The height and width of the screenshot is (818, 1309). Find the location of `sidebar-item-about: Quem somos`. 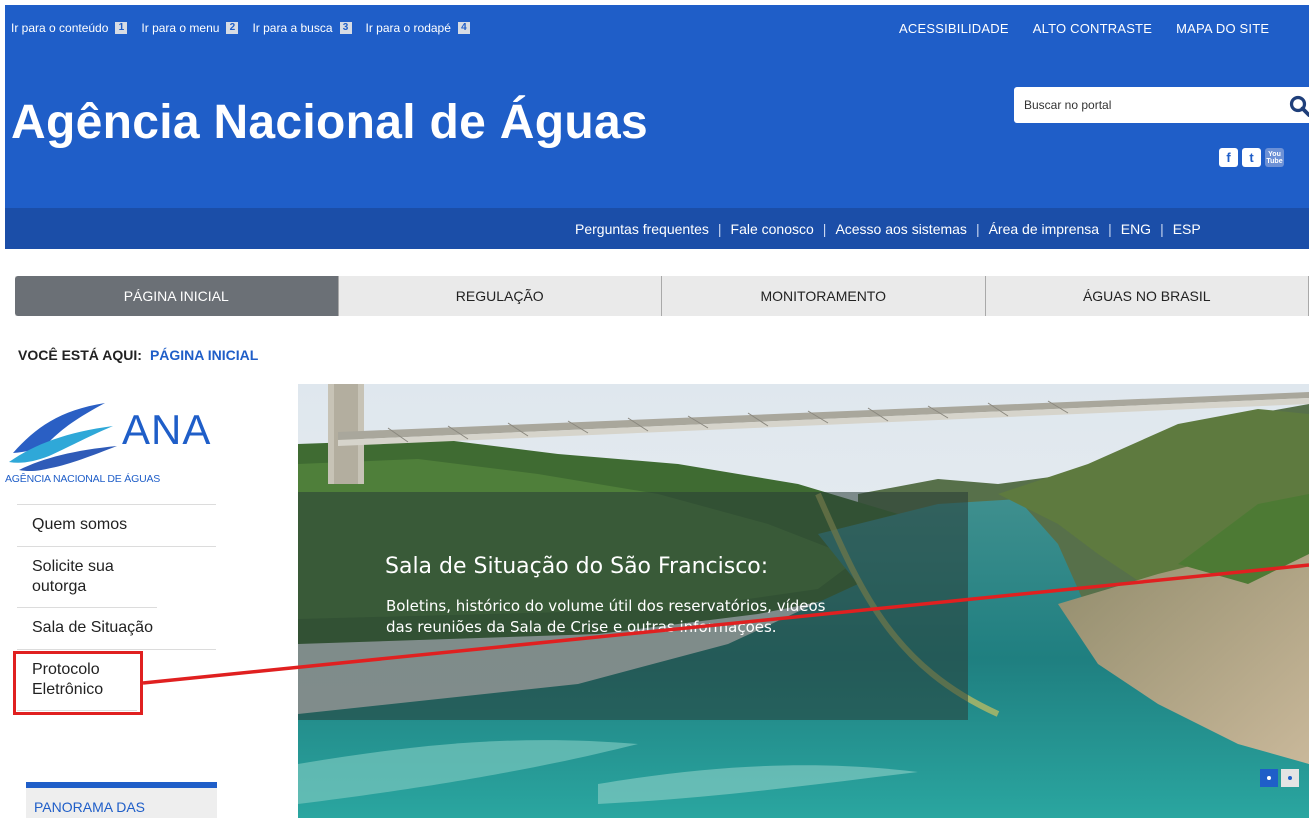

sidebar-item-about: Quem somos is located at coordinates (116, 526).